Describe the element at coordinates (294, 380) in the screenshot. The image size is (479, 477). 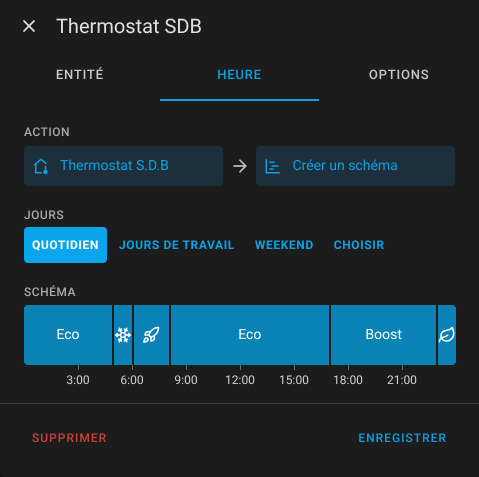
I see `axis-label: 15:00` at that location.